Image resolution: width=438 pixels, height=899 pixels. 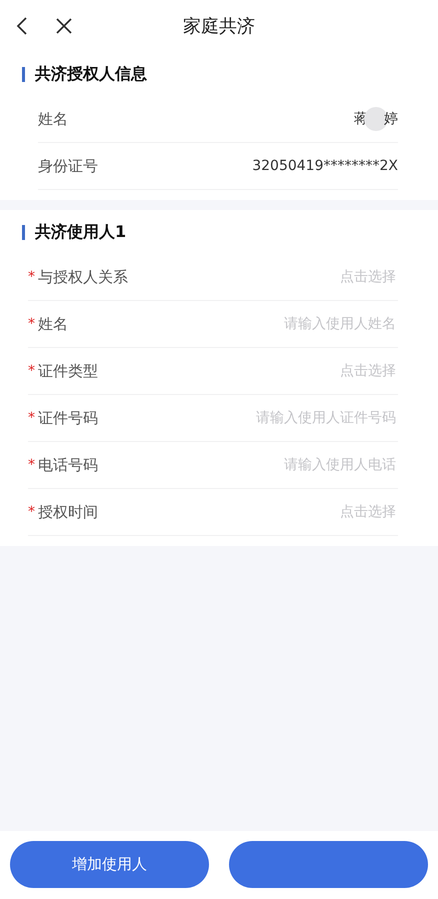 What do you see at coordinates (80, 232) in the screenshot?
I see `section-title: 共济使用人1` at bounding box center [80, 232].